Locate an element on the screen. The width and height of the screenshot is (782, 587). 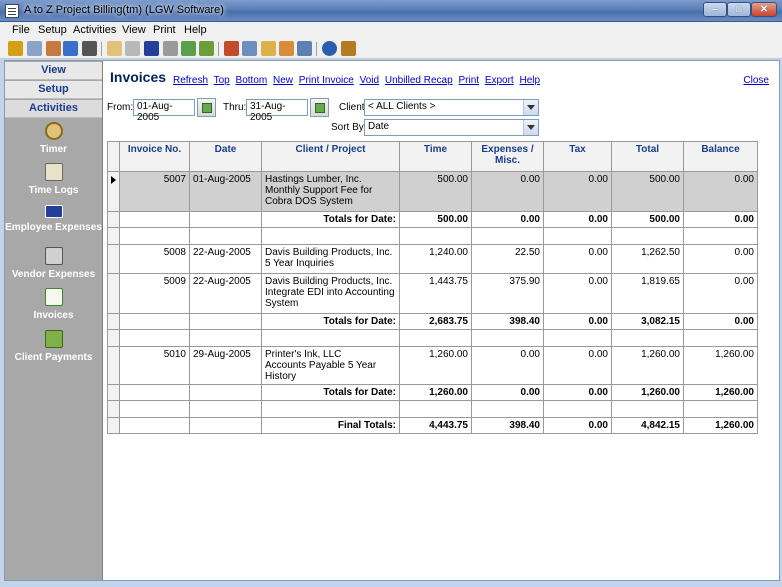
clock-icon is located at coordinates (132, 48).